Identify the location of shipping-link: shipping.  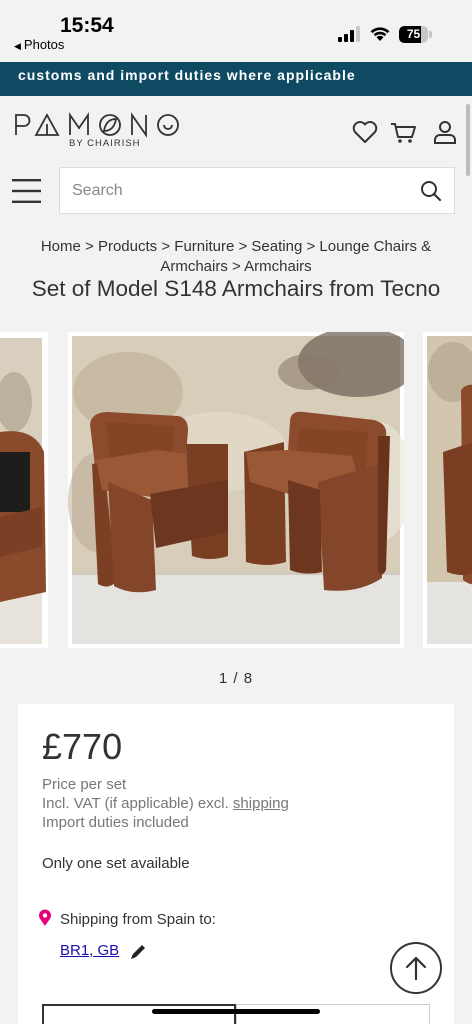
(261, 803).